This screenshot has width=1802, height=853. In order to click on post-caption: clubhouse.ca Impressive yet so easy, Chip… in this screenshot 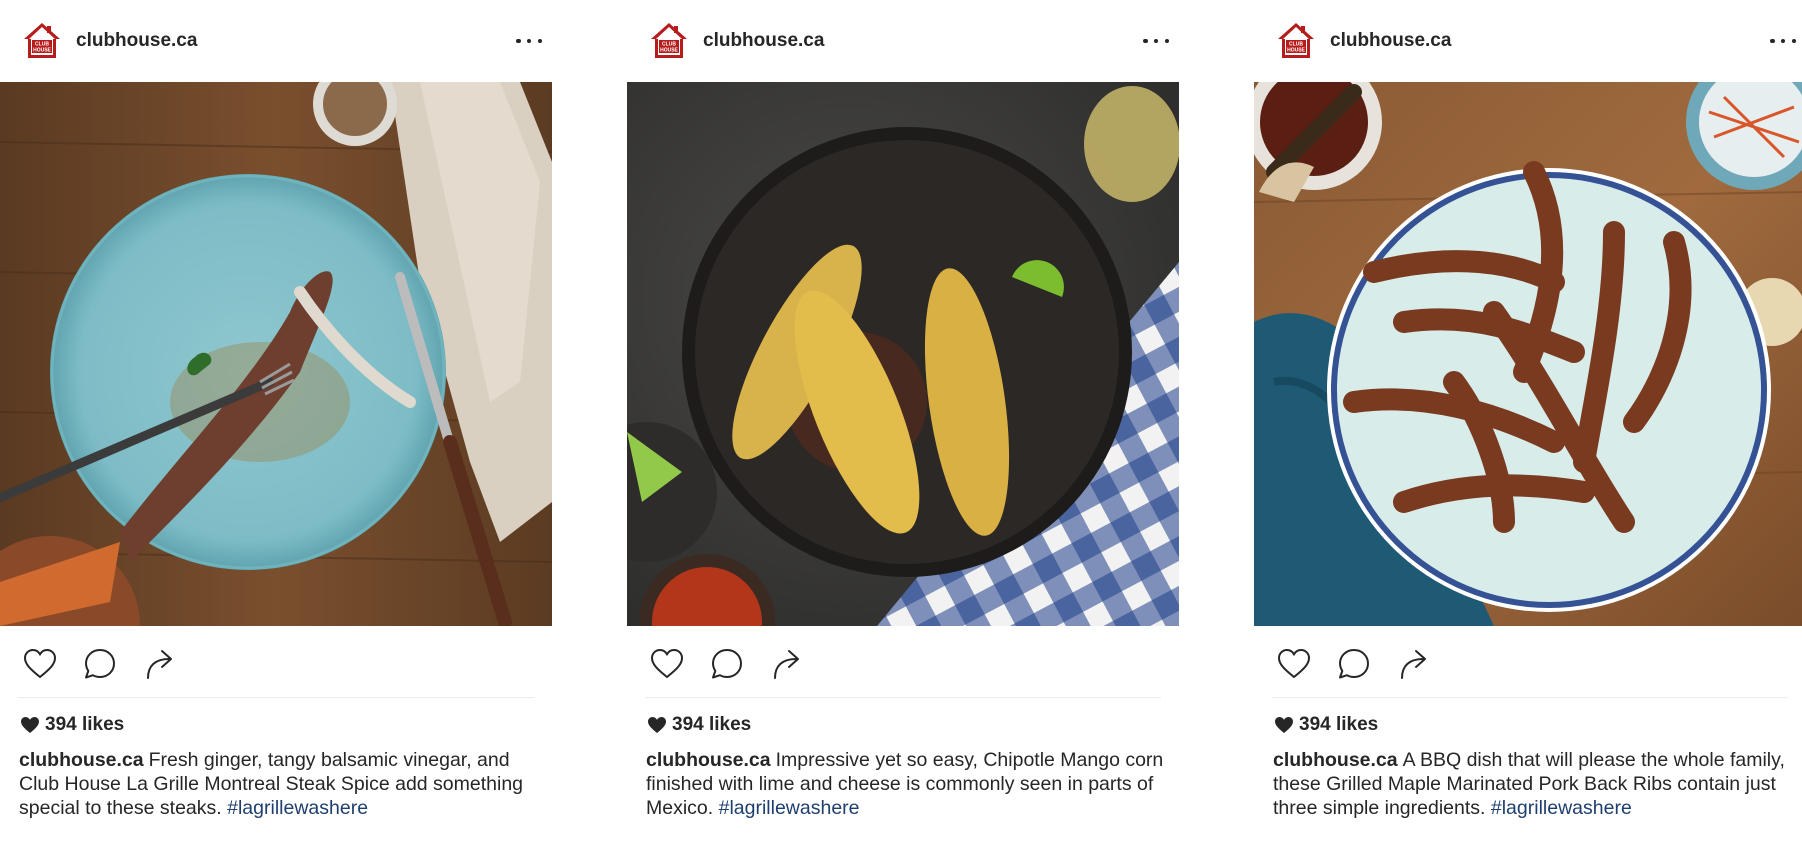, I will do `click(906, 784)`.